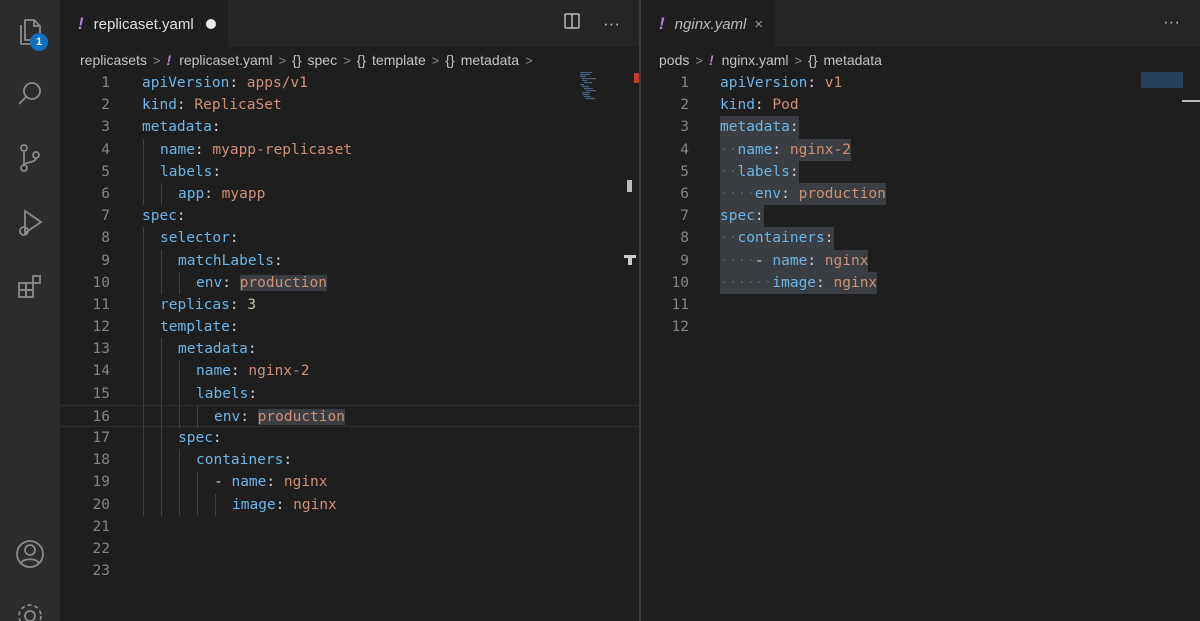 This screenshot has height=621, width=1200. I want to click on code-line: 20 image: nginx, so click(350, 504).